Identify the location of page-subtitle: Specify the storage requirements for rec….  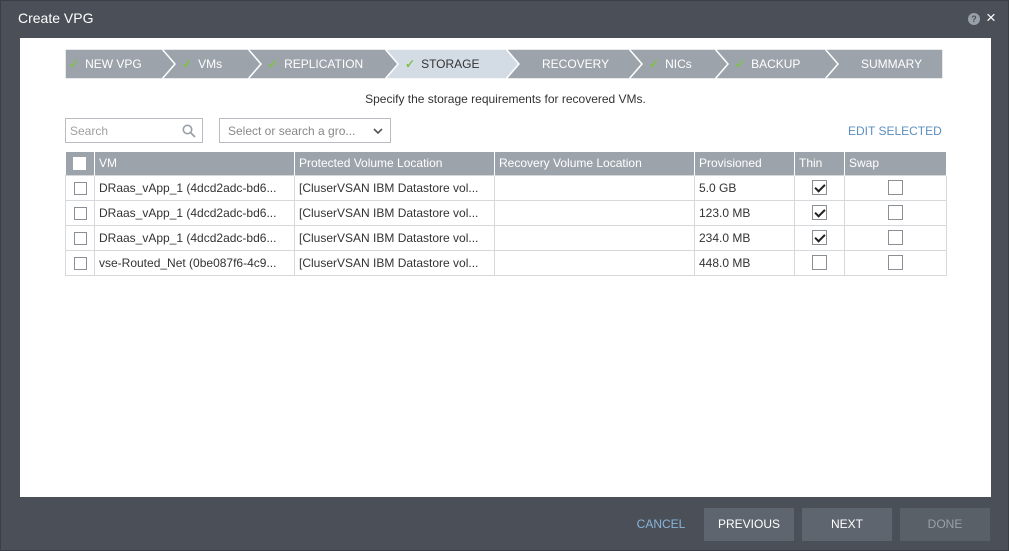
(505, 99).